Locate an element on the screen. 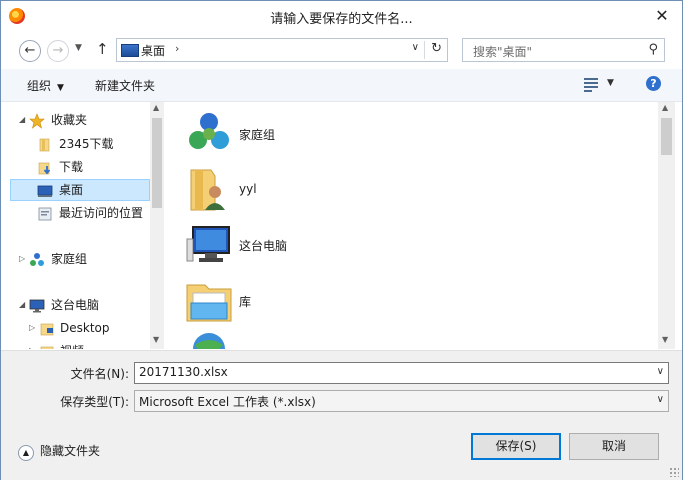 This screenshot has width=683, height=480. command-bar: 组织 ▼ 新建文件夹 ▼ ? is located at coordinates (341, 85).